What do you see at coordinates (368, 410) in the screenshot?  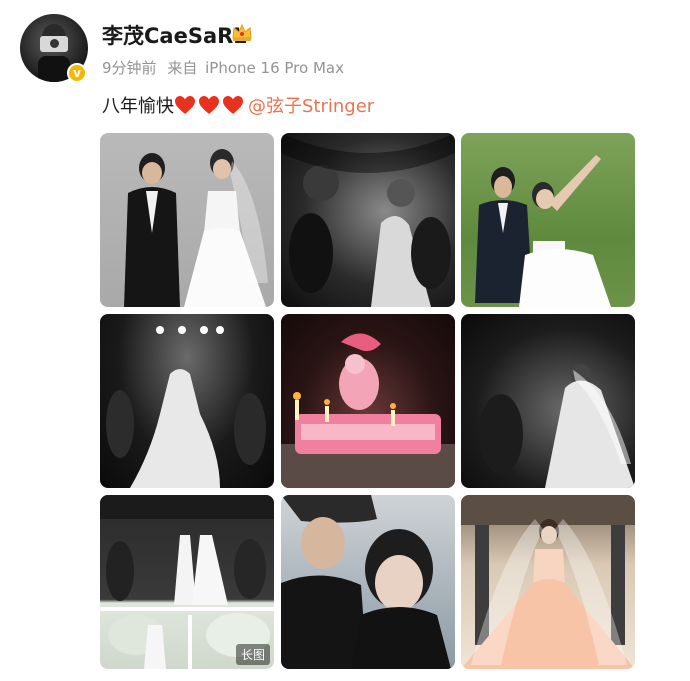 I see `photo-5-scene` at bounding box center [368, 410].